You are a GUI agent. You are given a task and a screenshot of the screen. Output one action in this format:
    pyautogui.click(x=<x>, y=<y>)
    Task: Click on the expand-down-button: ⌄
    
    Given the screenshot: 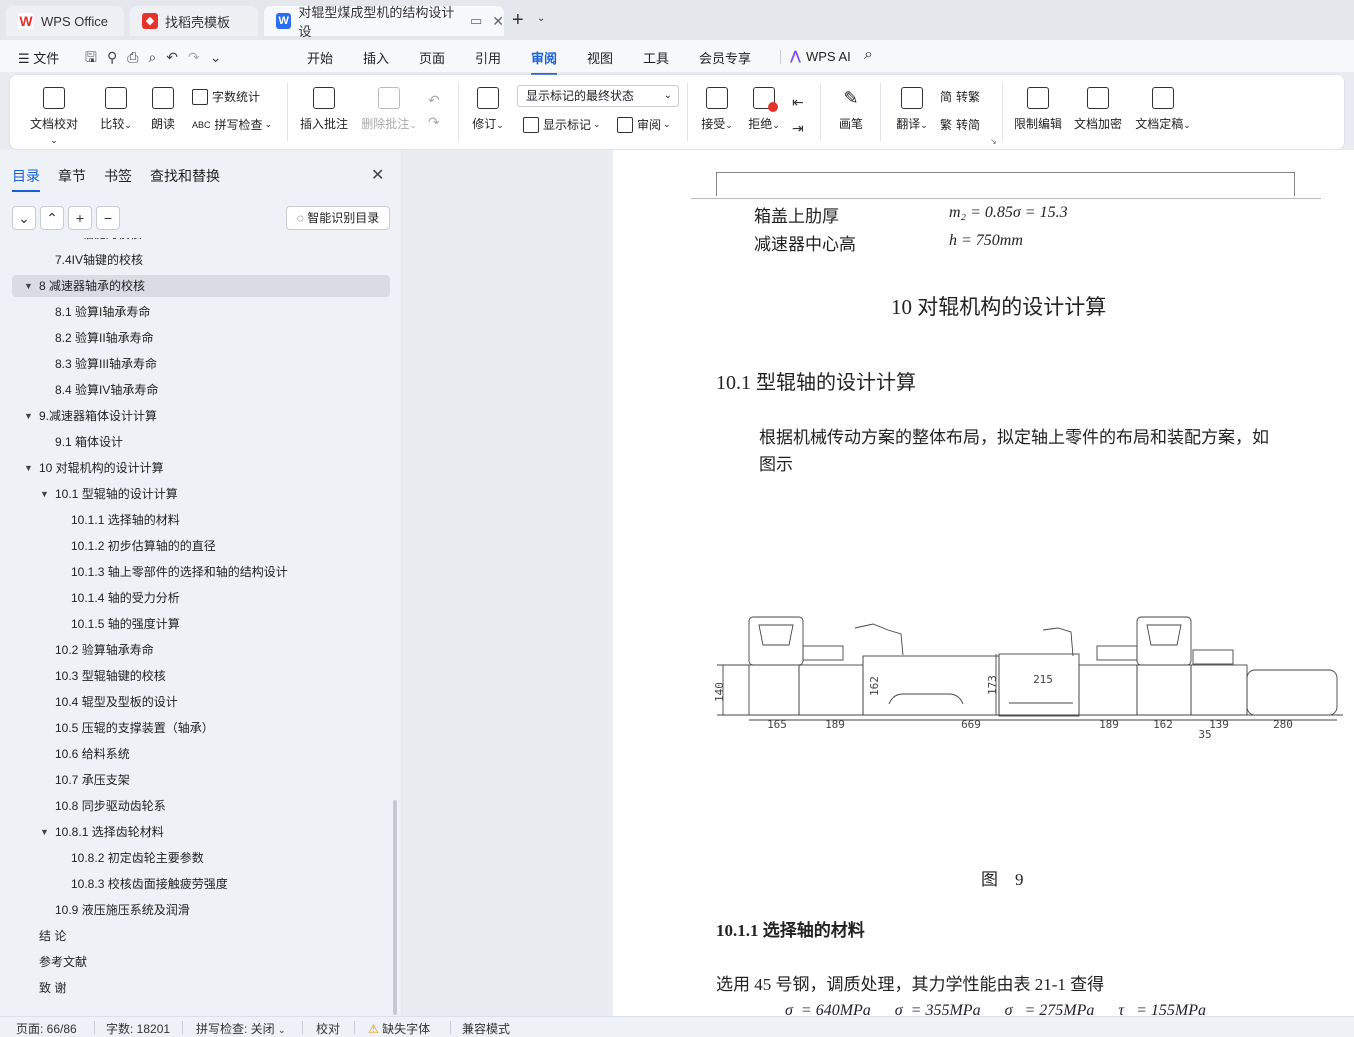 What is the action you would take?
    pyautogui.click(x=24, y=218)
    